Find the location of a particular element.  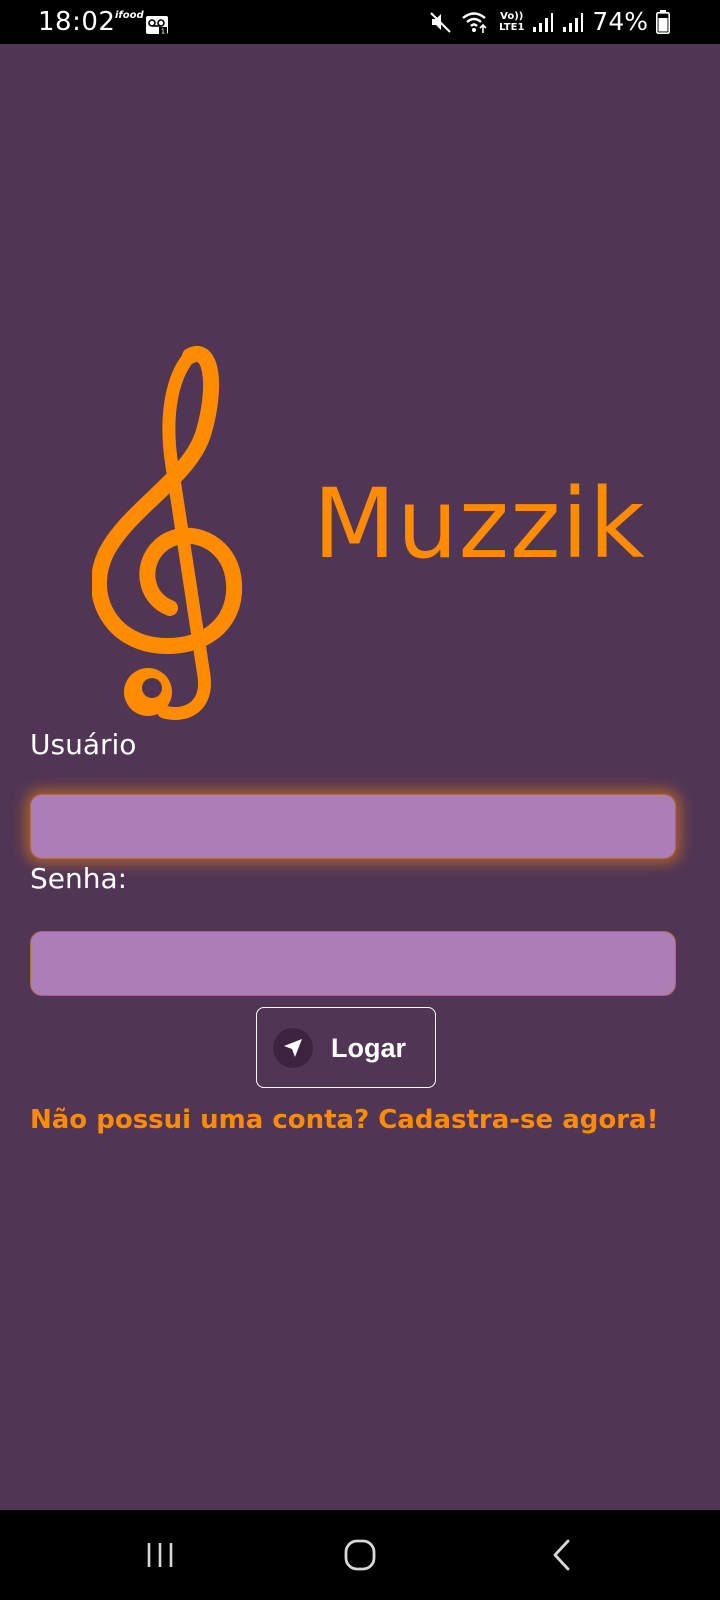

voicemail-icon: 1 is located at coordinates (157, 25).